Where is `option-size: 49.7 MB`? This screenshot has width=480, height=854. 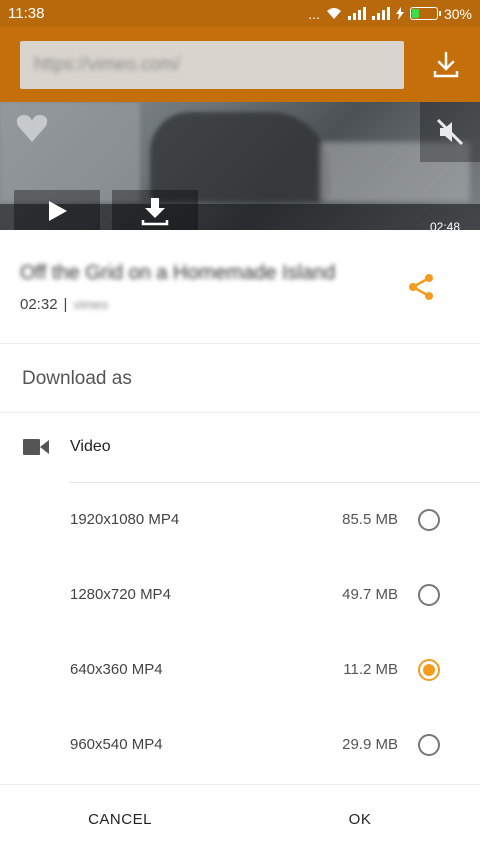
option-size: 49.7 MB is located at coordinates (370, 594).